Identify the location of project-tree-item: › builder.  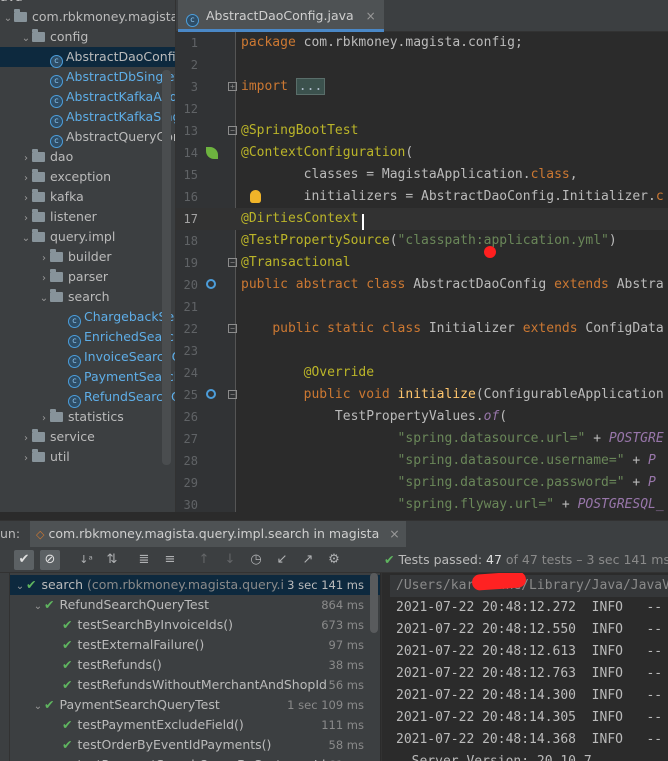
(56, 257).